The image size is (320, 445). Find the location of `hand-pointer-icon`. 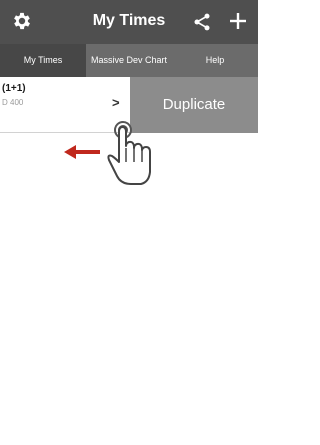

hand-pointer-icon is located at coordinates (129, 153).